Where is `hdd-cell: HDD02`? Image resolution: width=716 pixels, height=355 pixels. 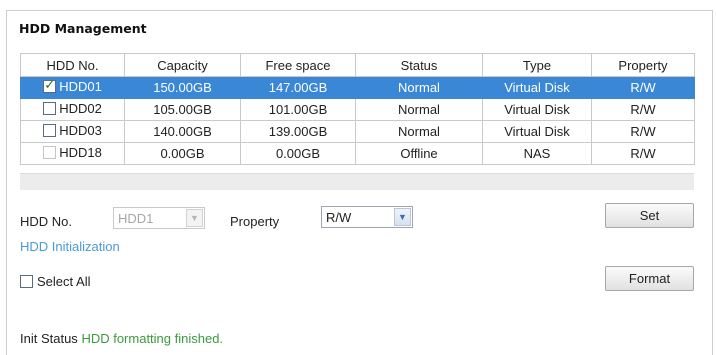 hdd-cell: HDD02 is located at coordinates (72, 109).